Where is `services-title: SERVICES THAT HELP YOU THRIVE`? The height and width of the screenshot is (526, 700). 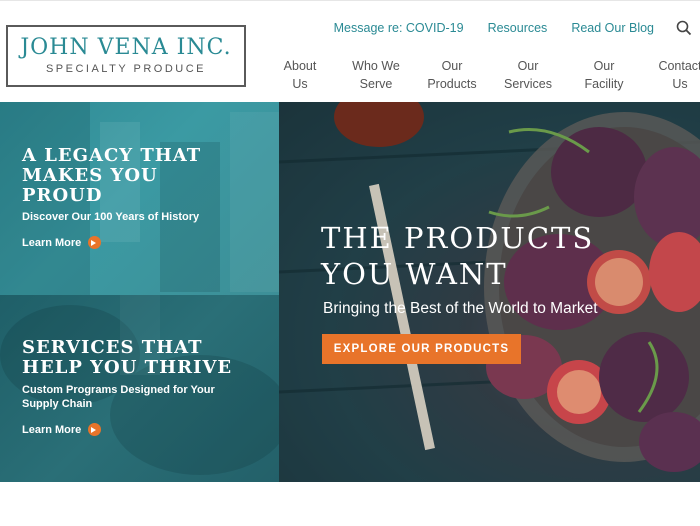 services-title: SERVICES THAT HELP YOU THRIVE is located at coordinates (127, 358).